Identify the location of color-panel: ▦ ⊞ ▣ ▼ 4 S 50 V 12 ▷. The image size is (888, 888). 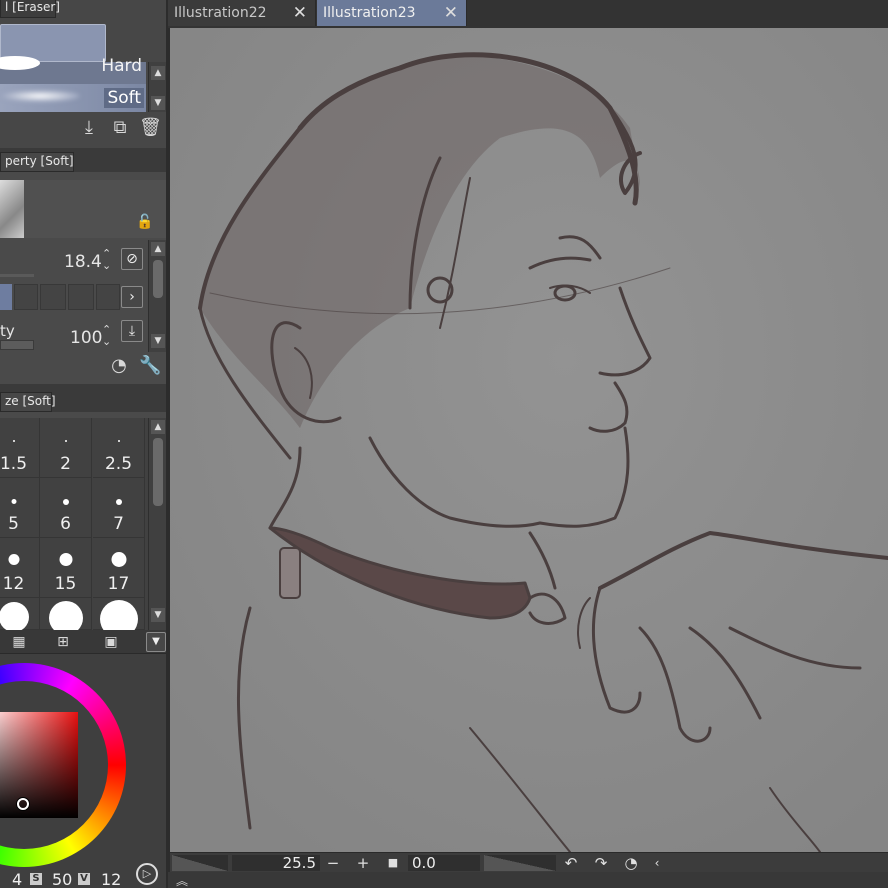
(84, 759).